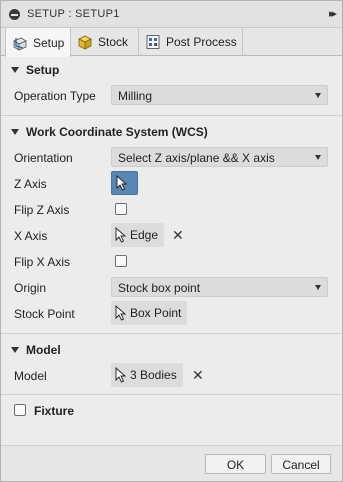 This screenshot has height=482, width=343. Describe the element at coordinates (219, 95) in the screenshot. I see `operation-type-select: Milling` at that location.